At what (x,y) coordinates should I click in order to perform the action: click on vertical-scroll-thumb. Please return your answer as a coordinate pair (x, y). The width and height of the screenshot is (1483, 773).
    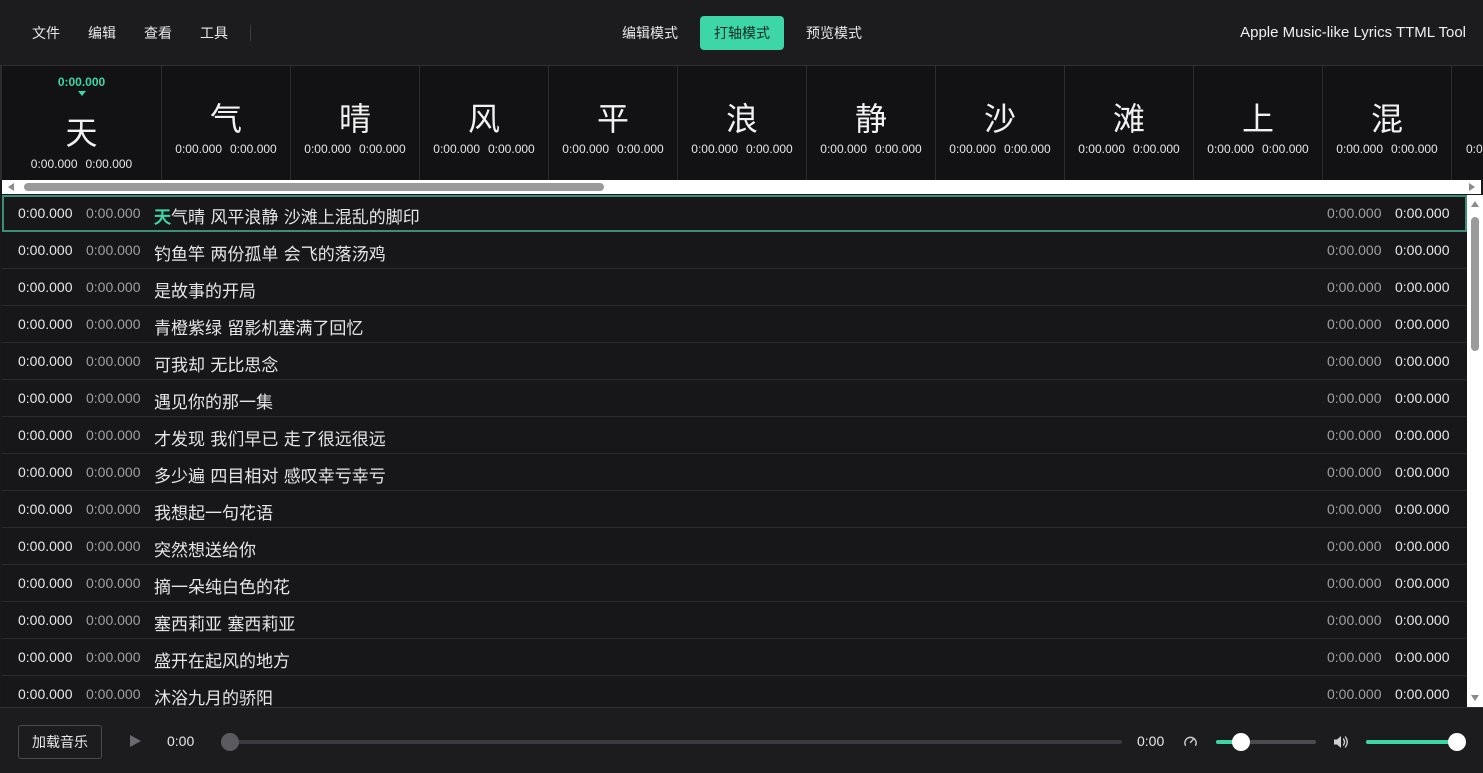
    Looking at the image, I should click on (1475, 284).